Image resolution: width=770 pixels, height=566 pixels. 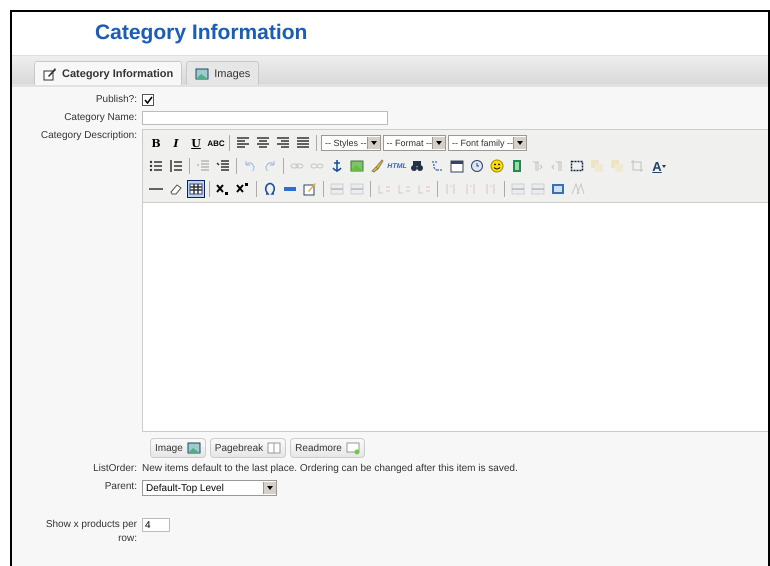 I want to click on page-title: Category Information, so click(x=201, y=33).